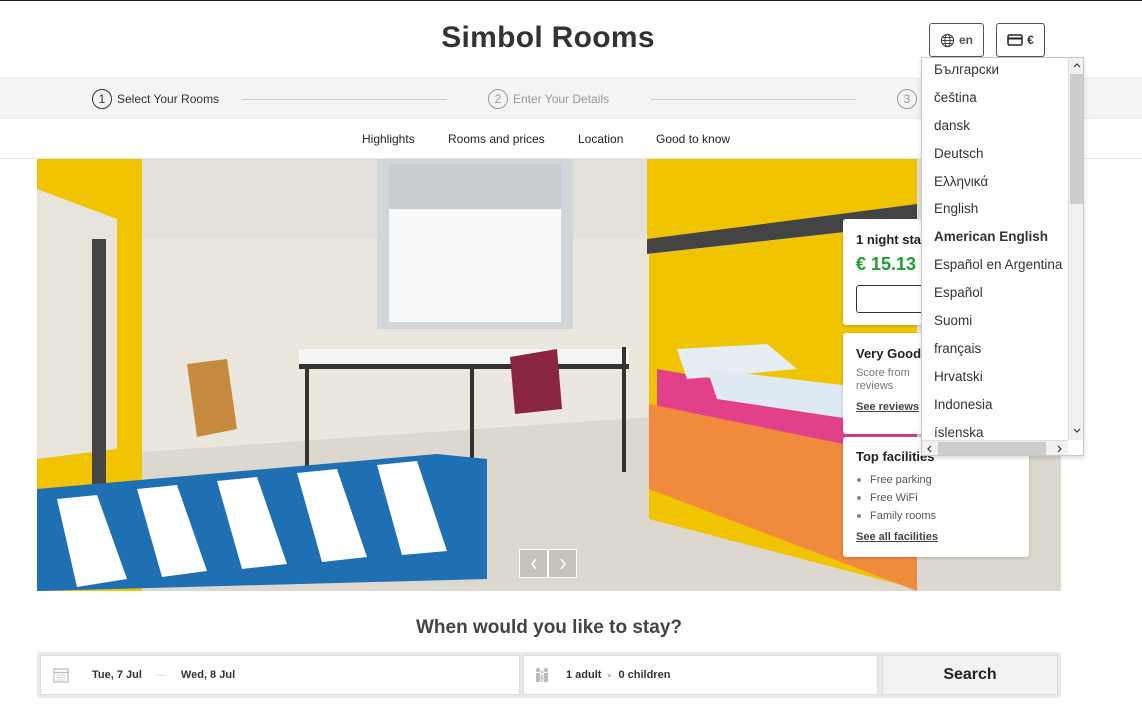 This screenshot has width=1142, height=713. I want to click on chevron-right-icon, so click(562, 563).